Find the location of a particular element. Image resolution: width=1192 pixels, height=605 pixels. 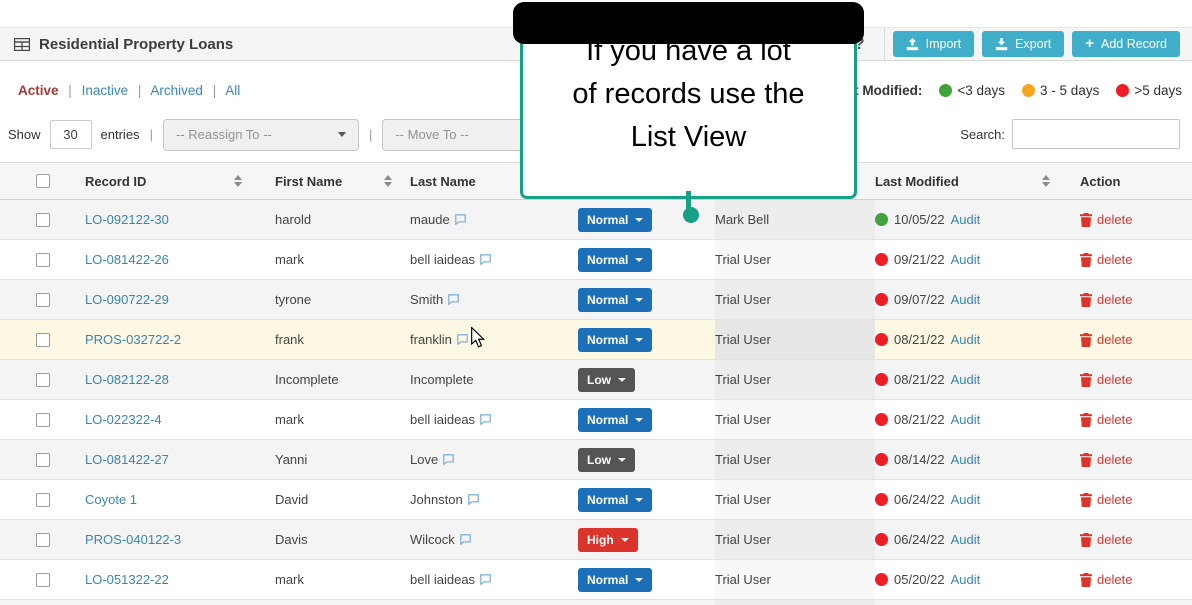

import-button: Import is located at coordinates (933, 44).